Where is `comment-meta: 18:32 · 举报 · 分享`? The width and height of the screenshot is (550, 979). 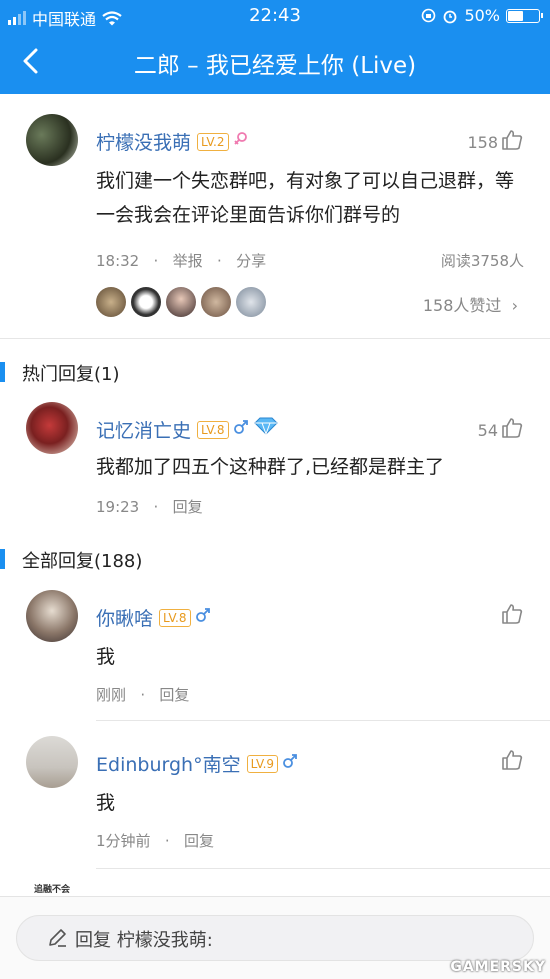
comment-meta: 18:32 · 举报 · 分享 is located at coordinates (181, 260).